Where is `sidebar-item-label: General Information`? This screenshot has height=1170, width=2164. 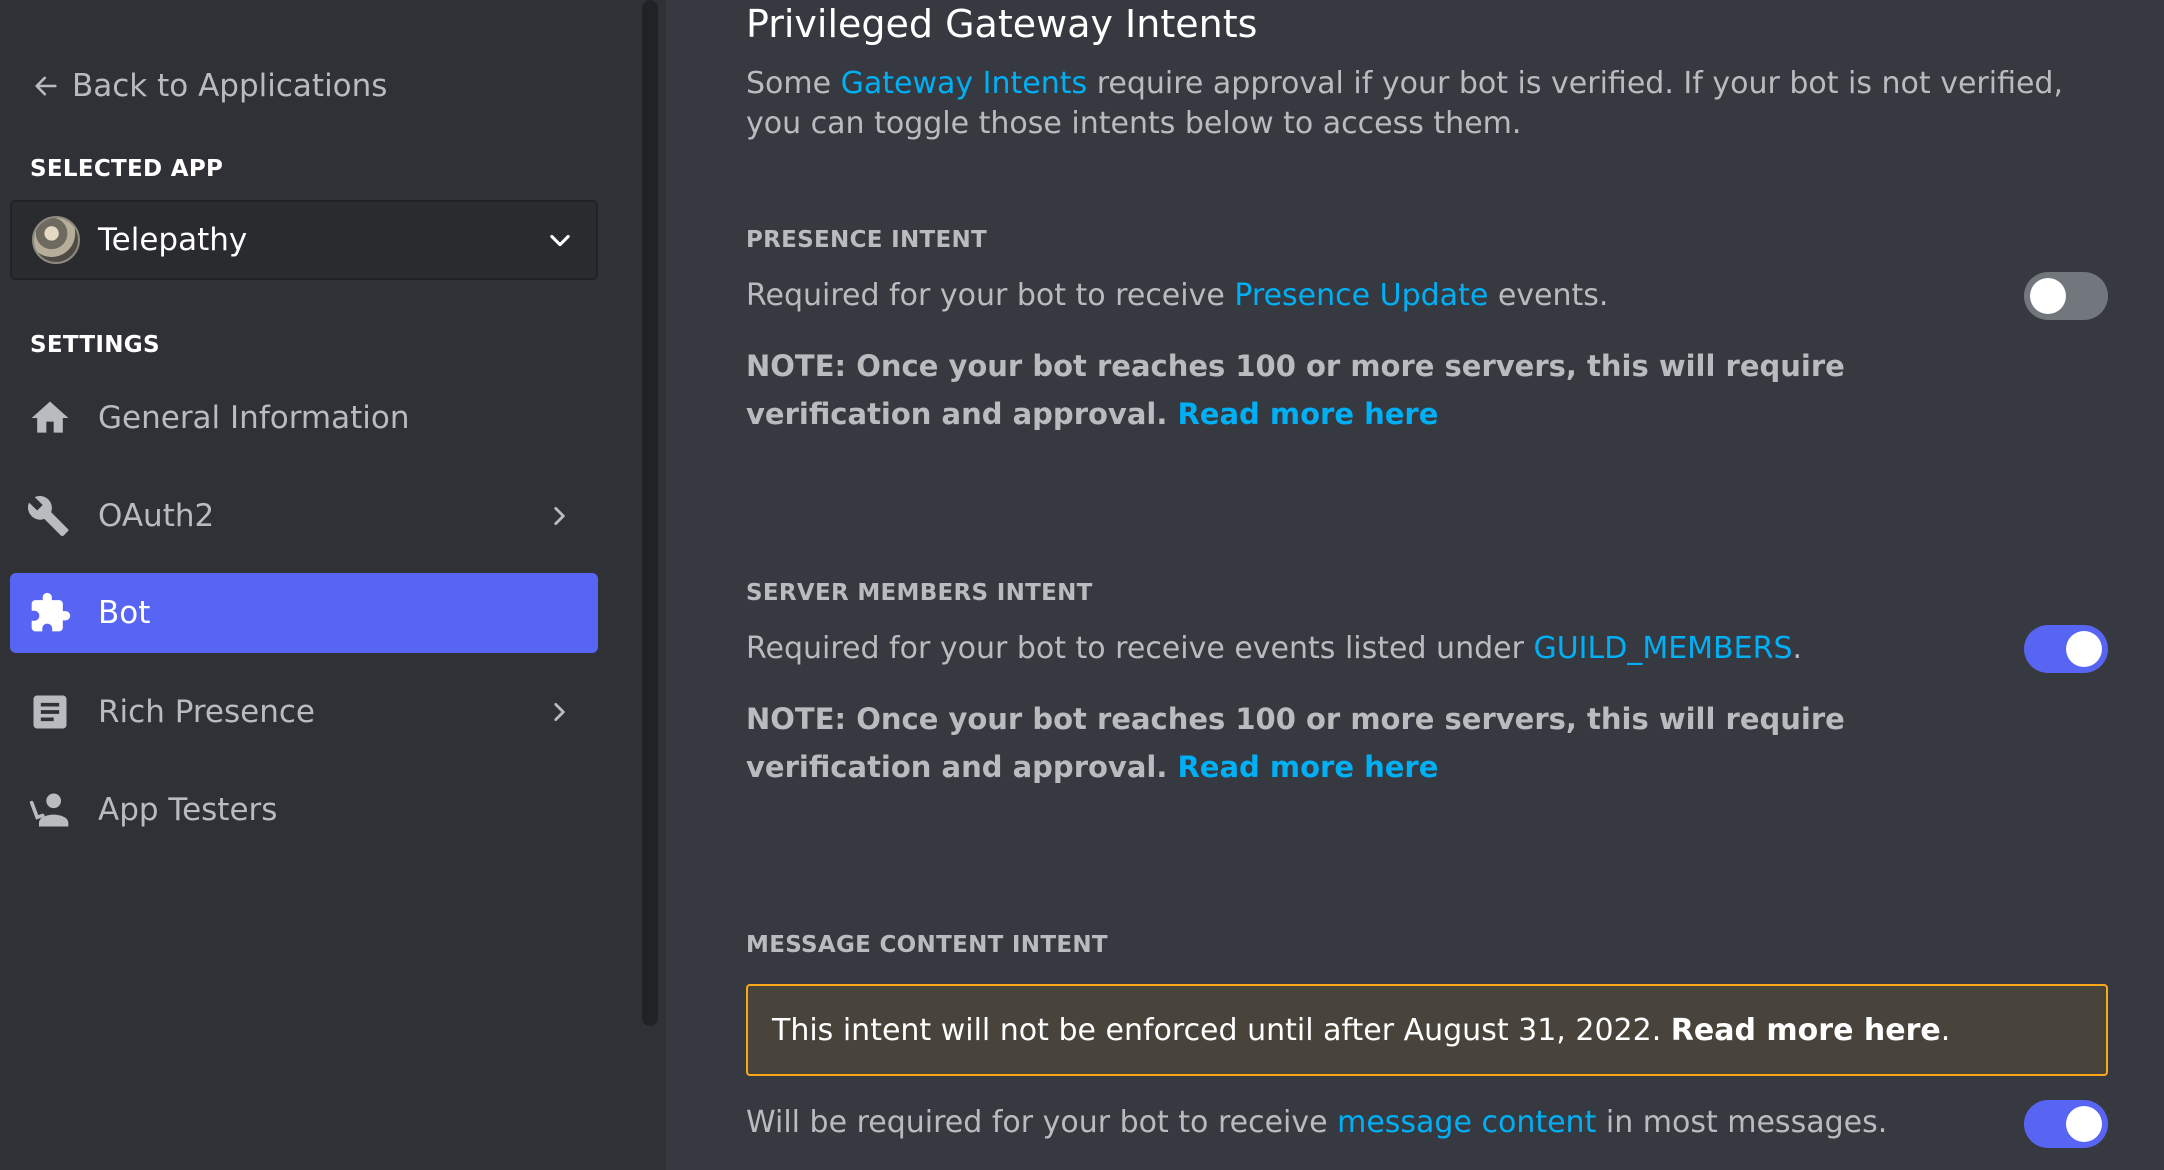 sidebar-item-label: General Information is located at coordinates (254, 418).